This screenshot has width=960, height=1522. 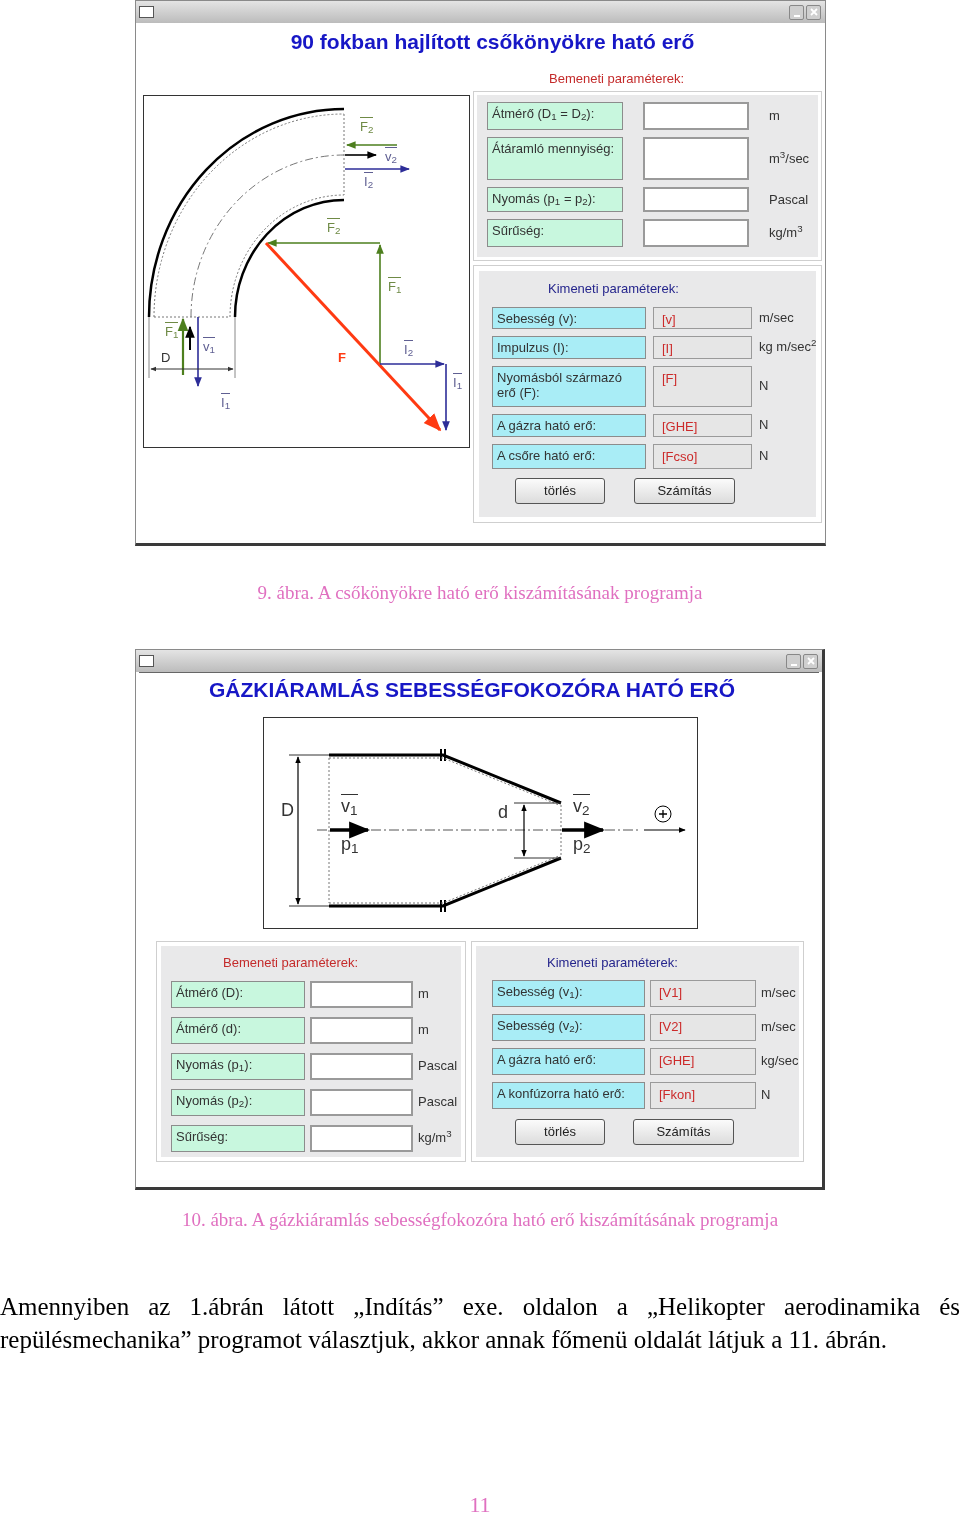 What do you see at coordinates (503, 811) in the screenshot?
I see `diagram-label: d` at bounding box center [503, 811].